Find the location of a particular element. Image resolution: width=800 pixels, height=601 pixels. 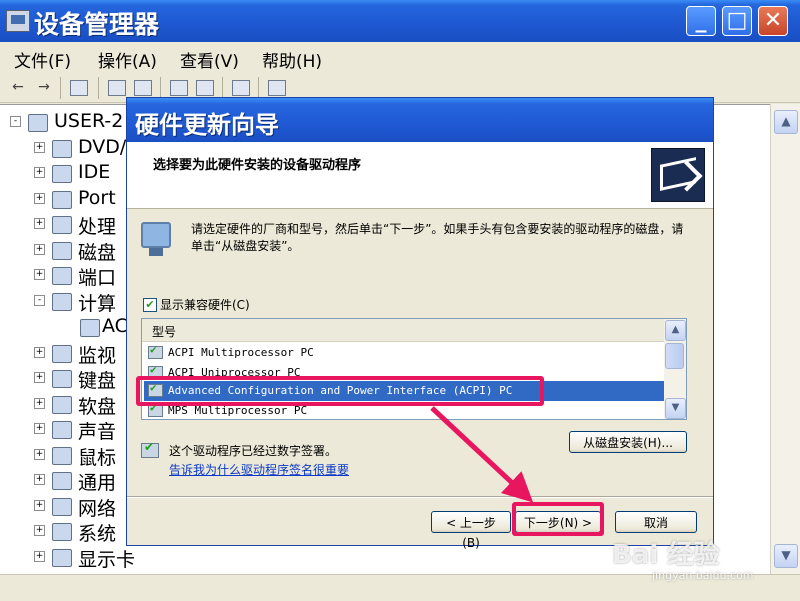

model-list-scrollbar: ▲ ▼ is located at coordinates (675, 369).